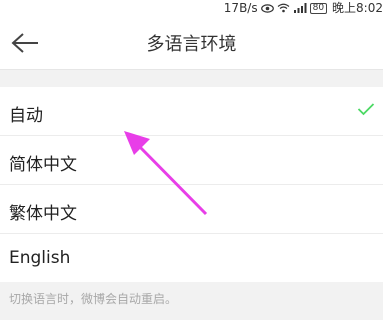 This screenshot has height=320, width=383. Describe the element at coordinates (26, 116) in the screenshot. I see `language-label: 自动` at that location.